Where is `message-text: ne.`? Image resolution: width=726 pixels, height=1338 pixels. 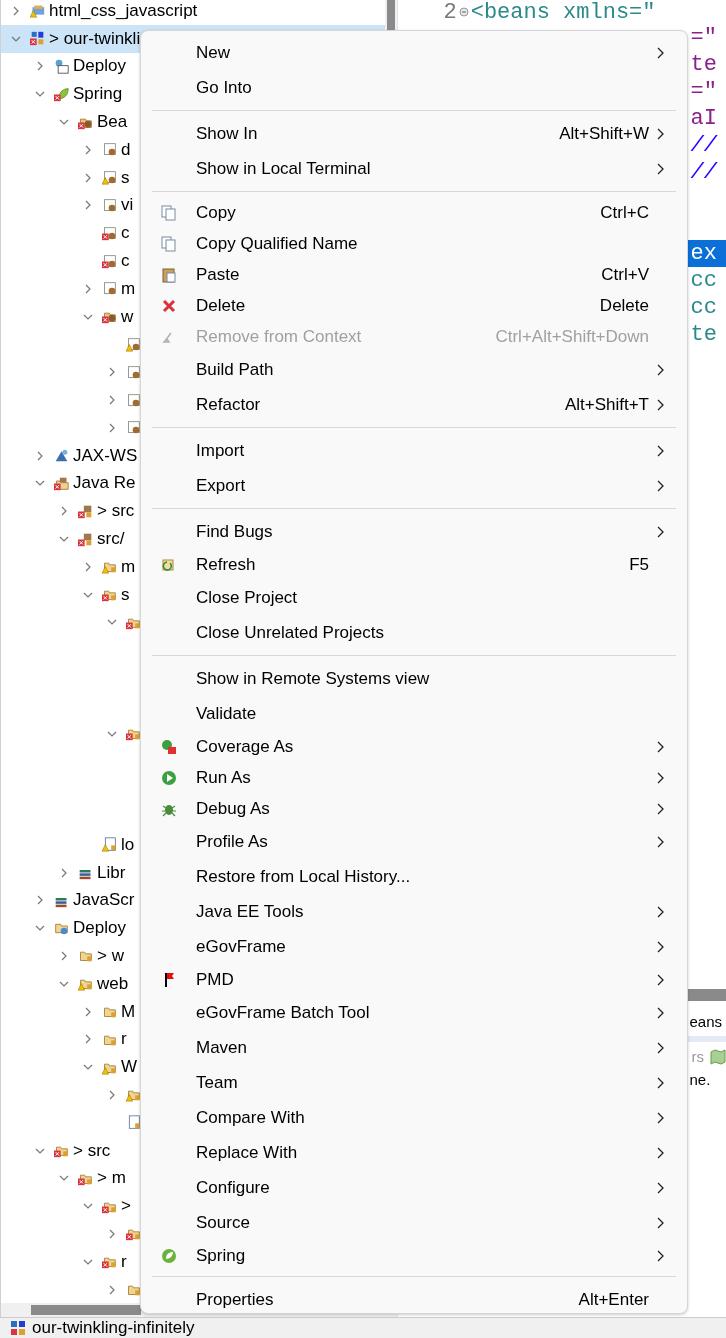
message-text: ne. is located at coordinates (700, 1079).